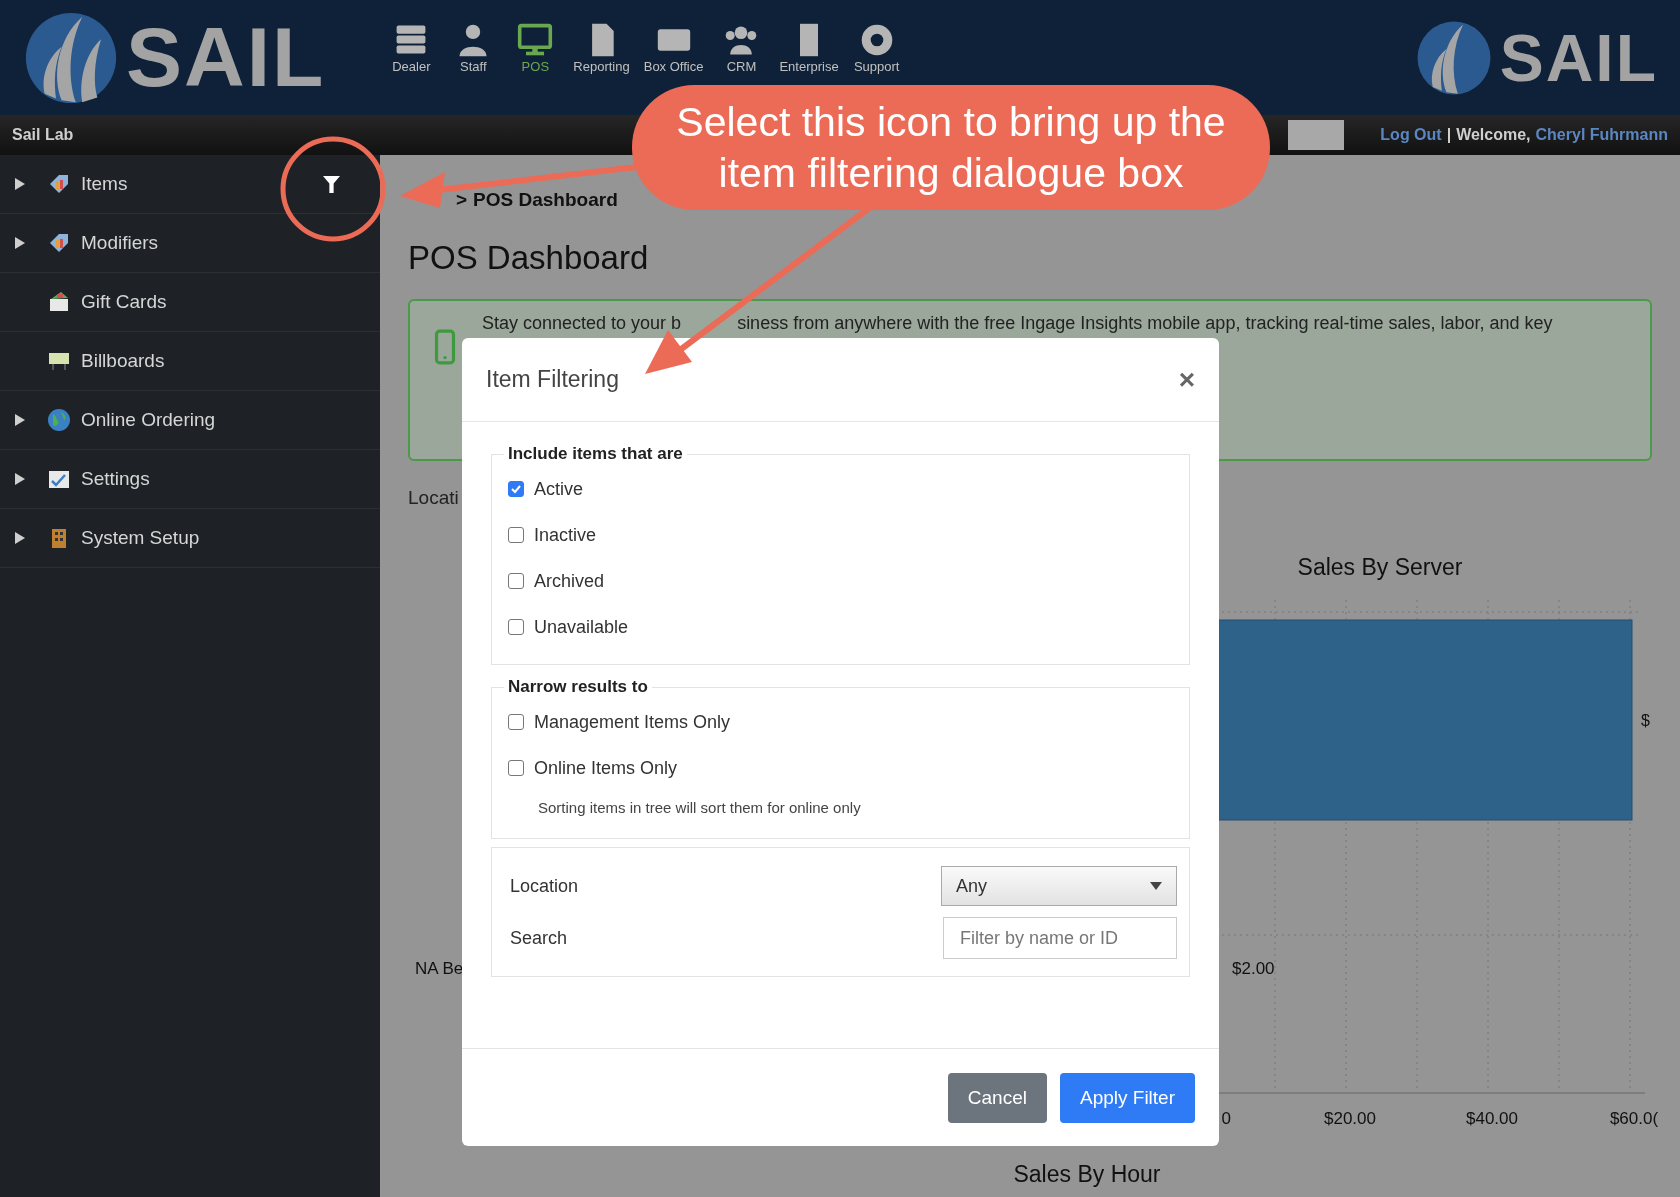 Image resolution: width=1680 pixels, height=1197 pixels. I want to click on nav-tab: Enterprise, so click(809, 48).